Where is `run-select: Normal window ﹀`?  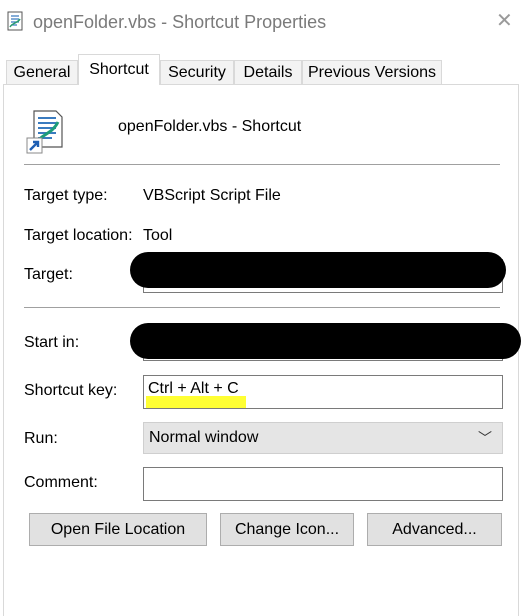 run-select: Normal window ﹀ is located at coordinates (323, 438).